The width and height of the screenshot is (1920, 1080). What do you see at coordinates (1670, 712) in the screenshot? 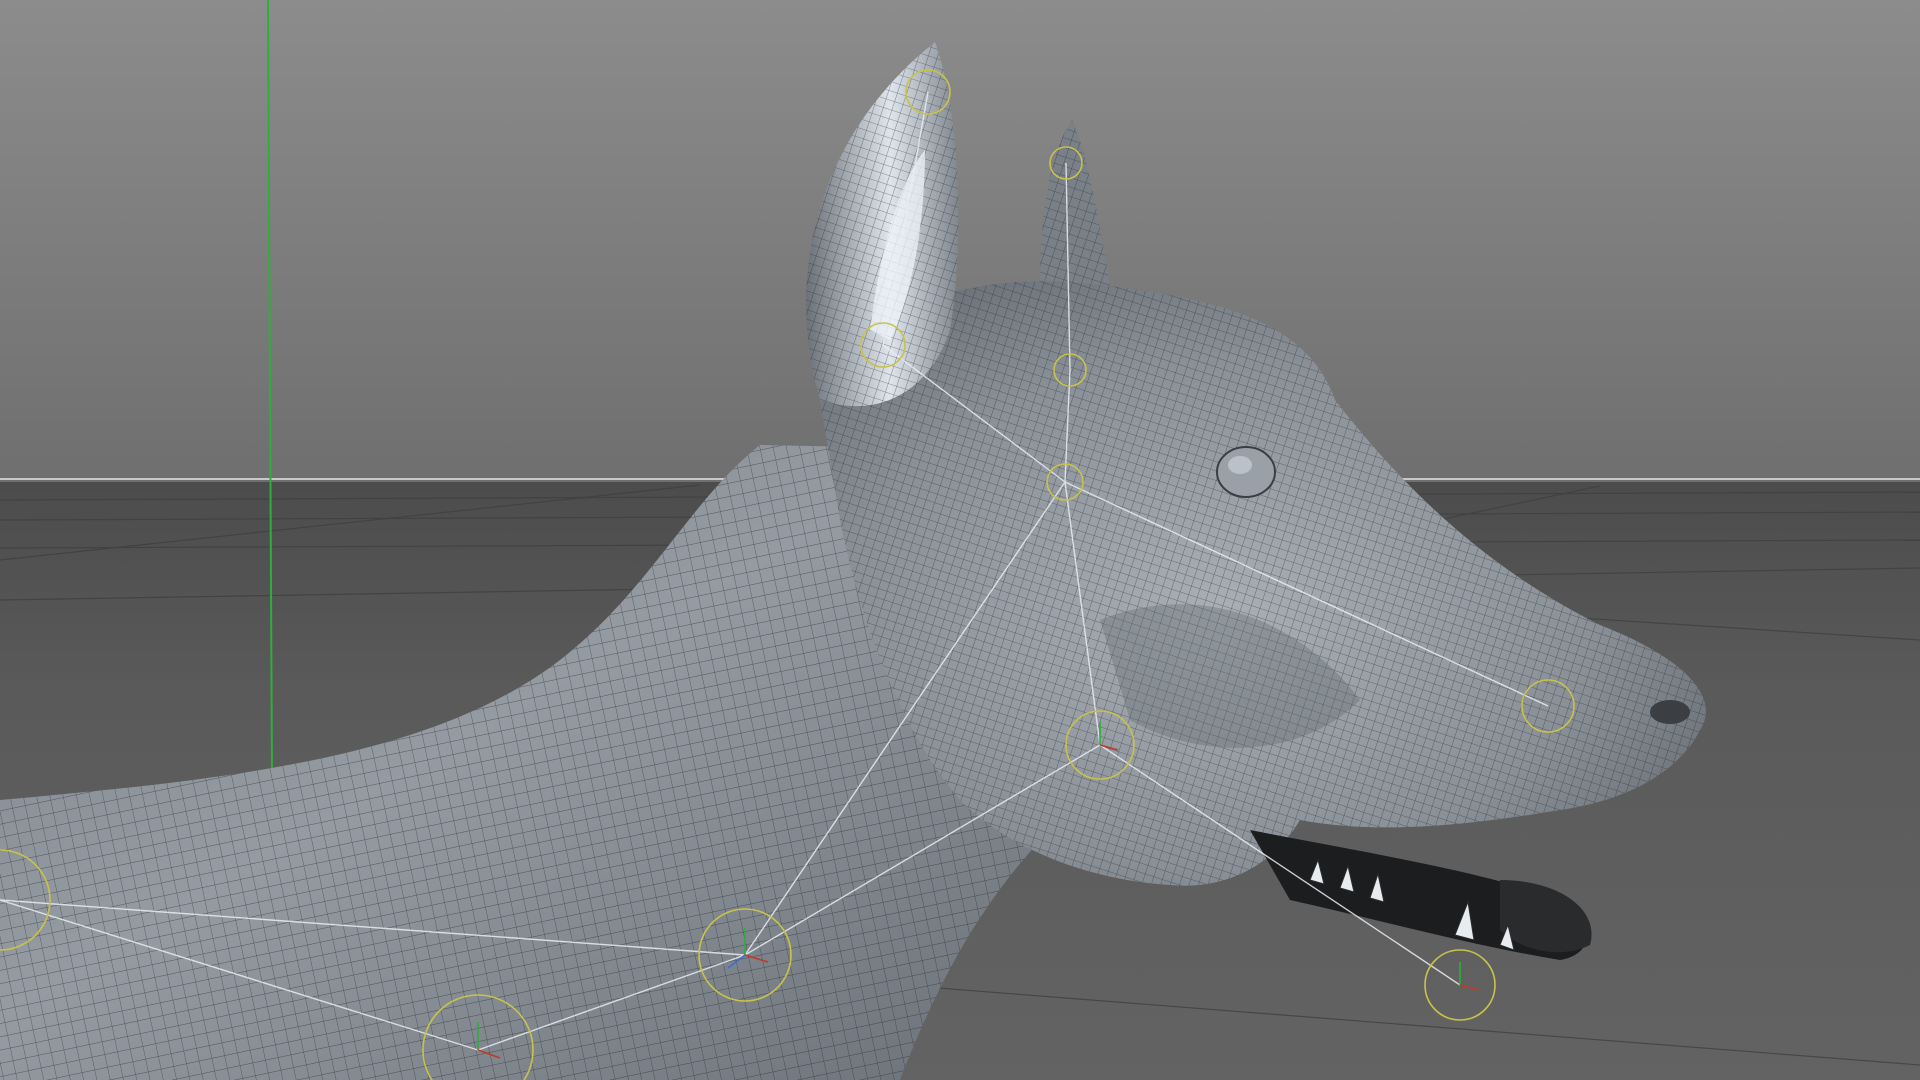
I see `dog-nostril` at bounding box center [1670, 712].